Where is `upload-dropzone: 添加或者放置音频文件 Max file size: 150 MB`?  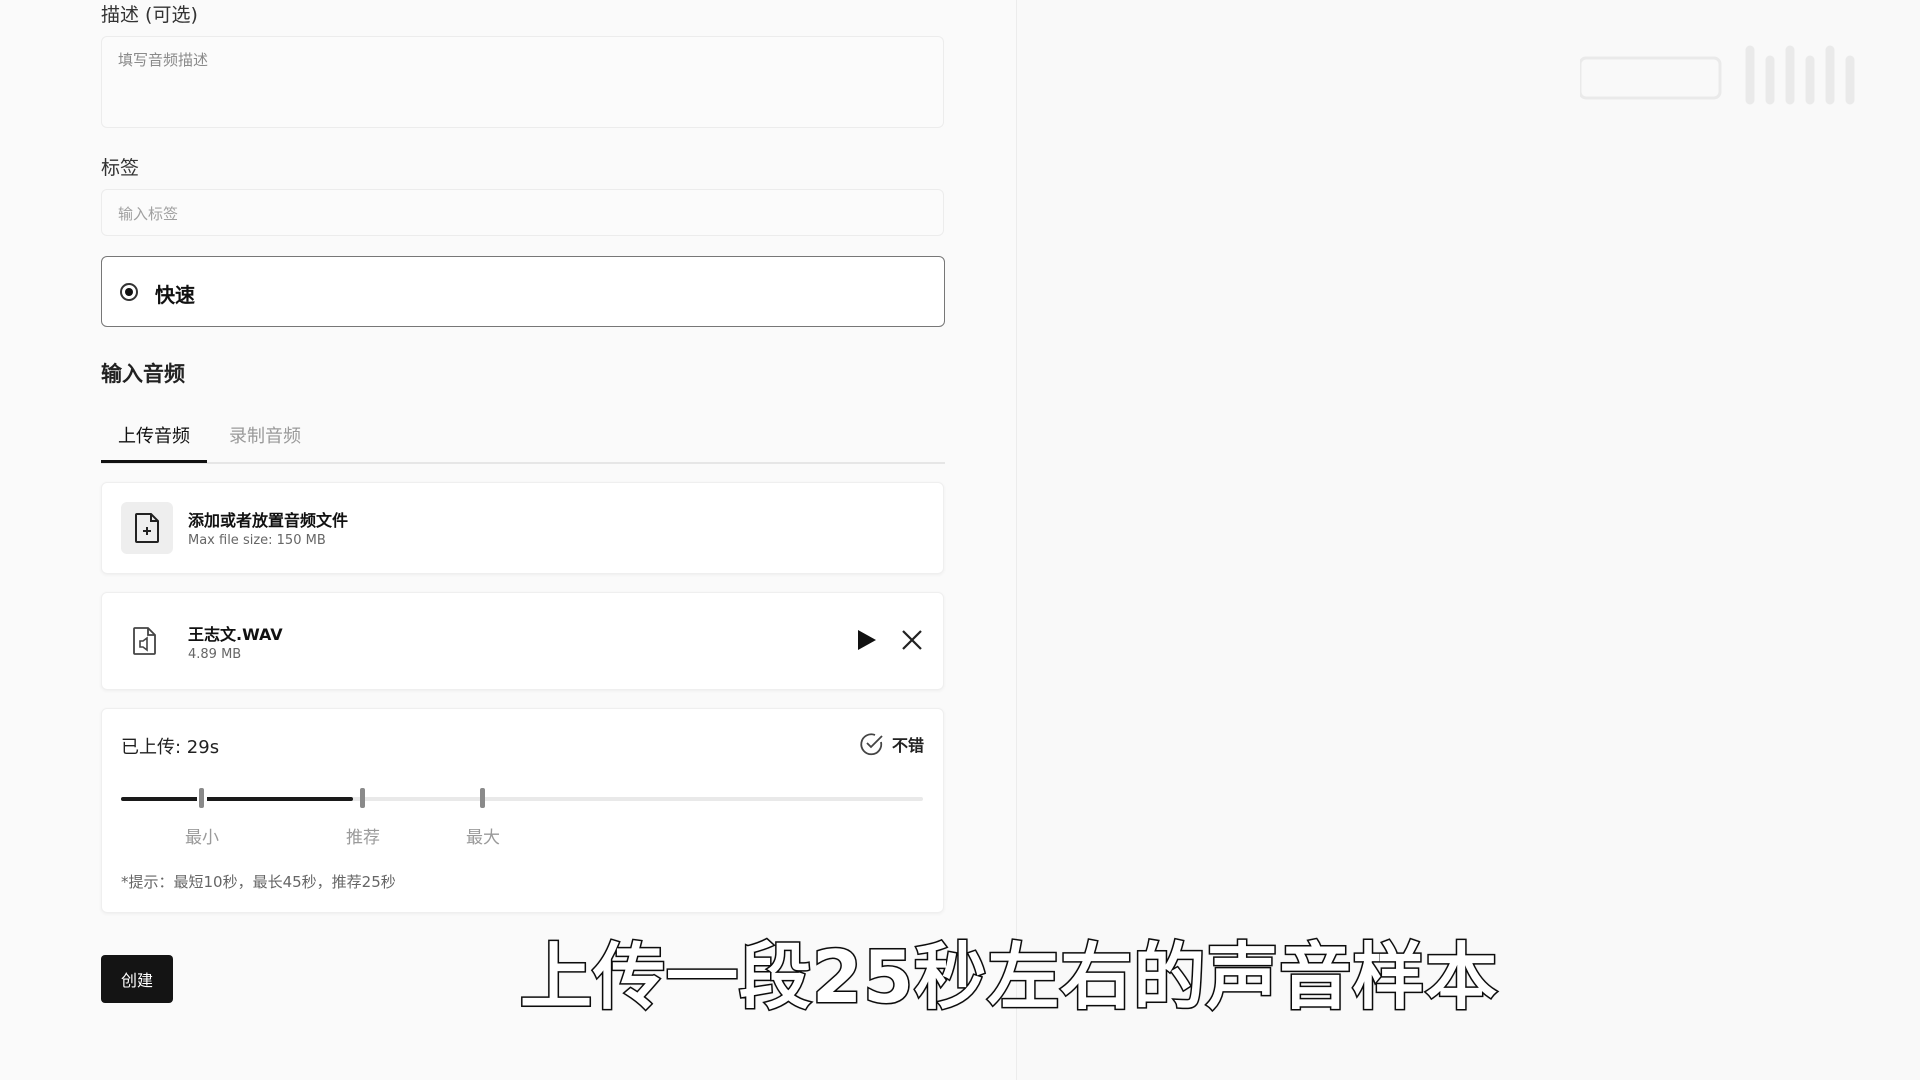
upload-dropzone: 添加或者放置音频文件 Max file size: 150 MB is located at coordinates (522, 528).